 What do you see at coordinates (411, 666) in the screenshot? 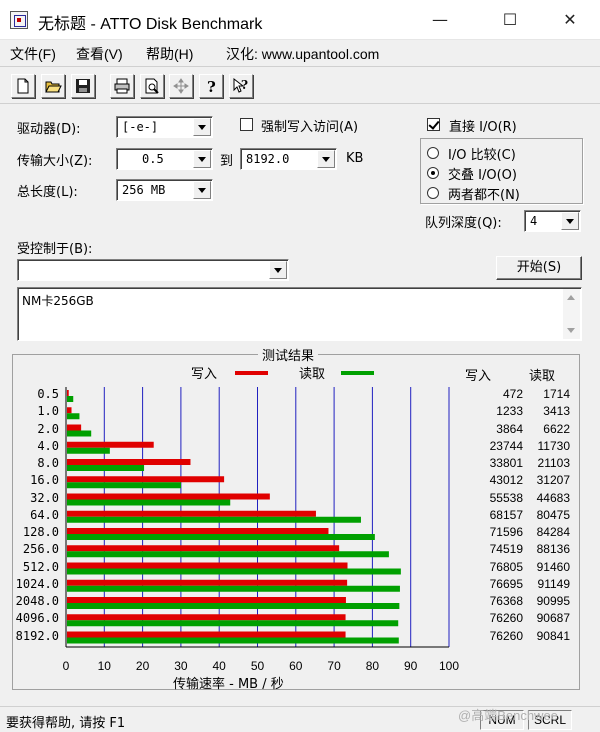
I see `x-tick-label: 90` at bounding box center [411, 666].